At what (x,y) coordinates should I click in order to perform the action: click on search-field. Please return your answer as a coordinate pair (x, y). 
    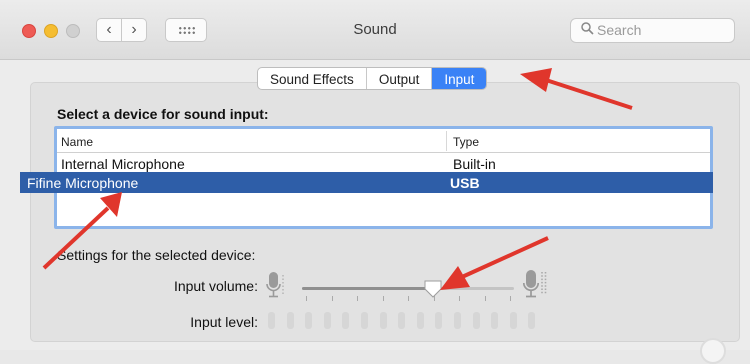
    Looking at the image, I should click on (652, 30).